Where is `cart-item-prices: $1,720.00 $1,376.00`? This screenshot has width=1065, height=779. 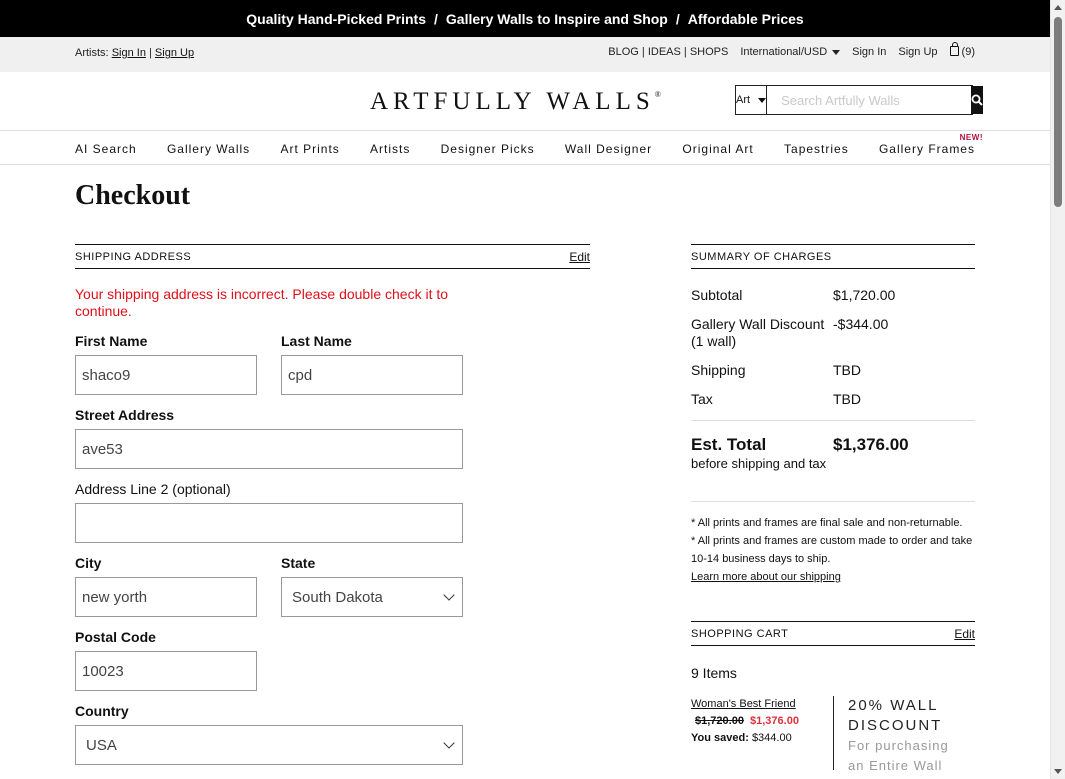 cart-item-prices: $1,720.00 $1,376.00 is located at coordinates (745, 721).